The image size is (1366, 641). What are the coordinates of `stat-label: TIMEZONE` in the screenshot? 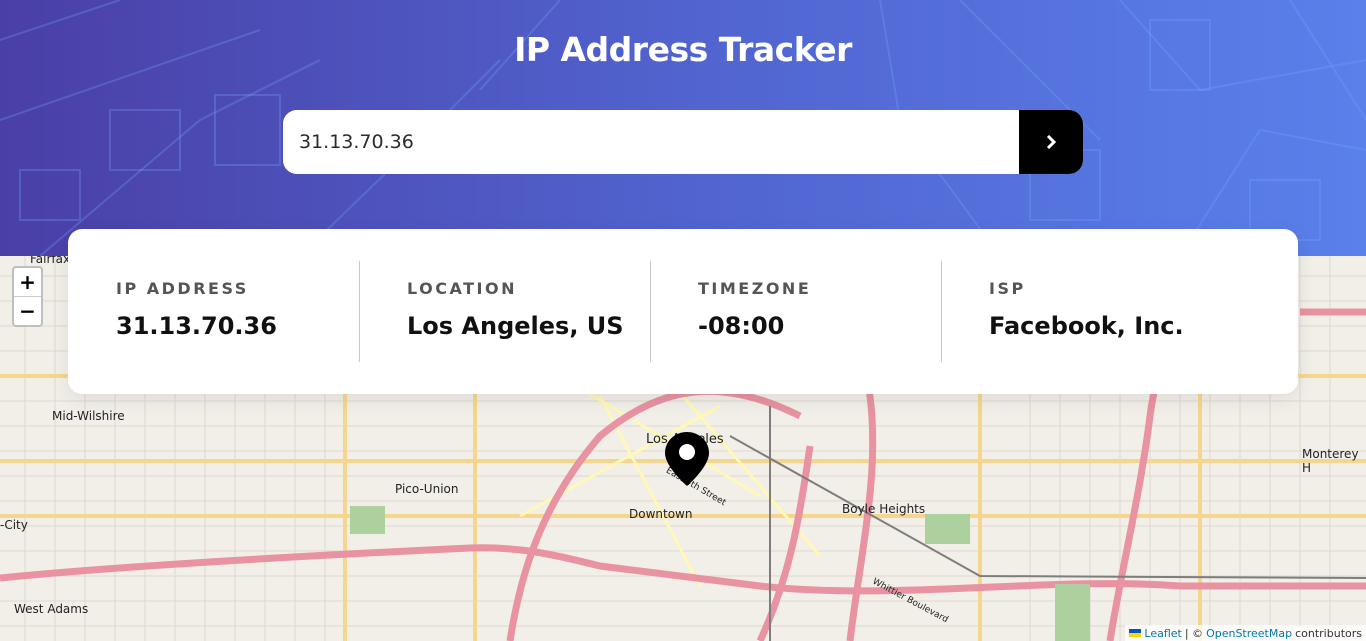 It's located at (755, 288).